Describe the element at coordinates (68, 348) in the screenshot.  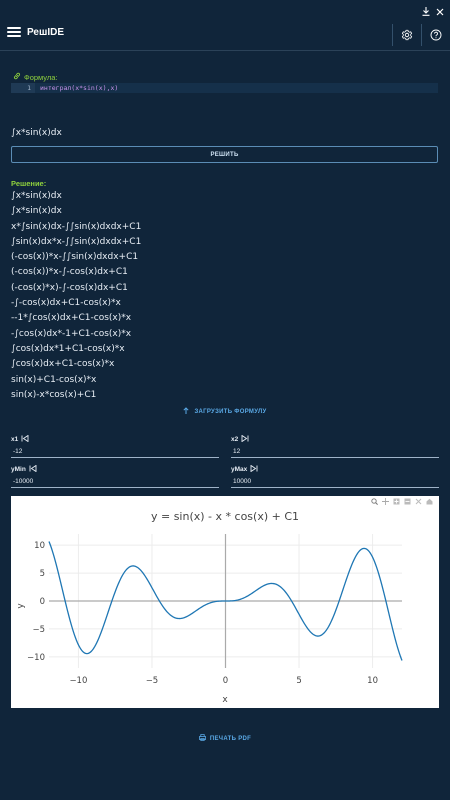
I see `solution-step: ∫cos(x)dx*1+C1-cos(x)*x` at that location.